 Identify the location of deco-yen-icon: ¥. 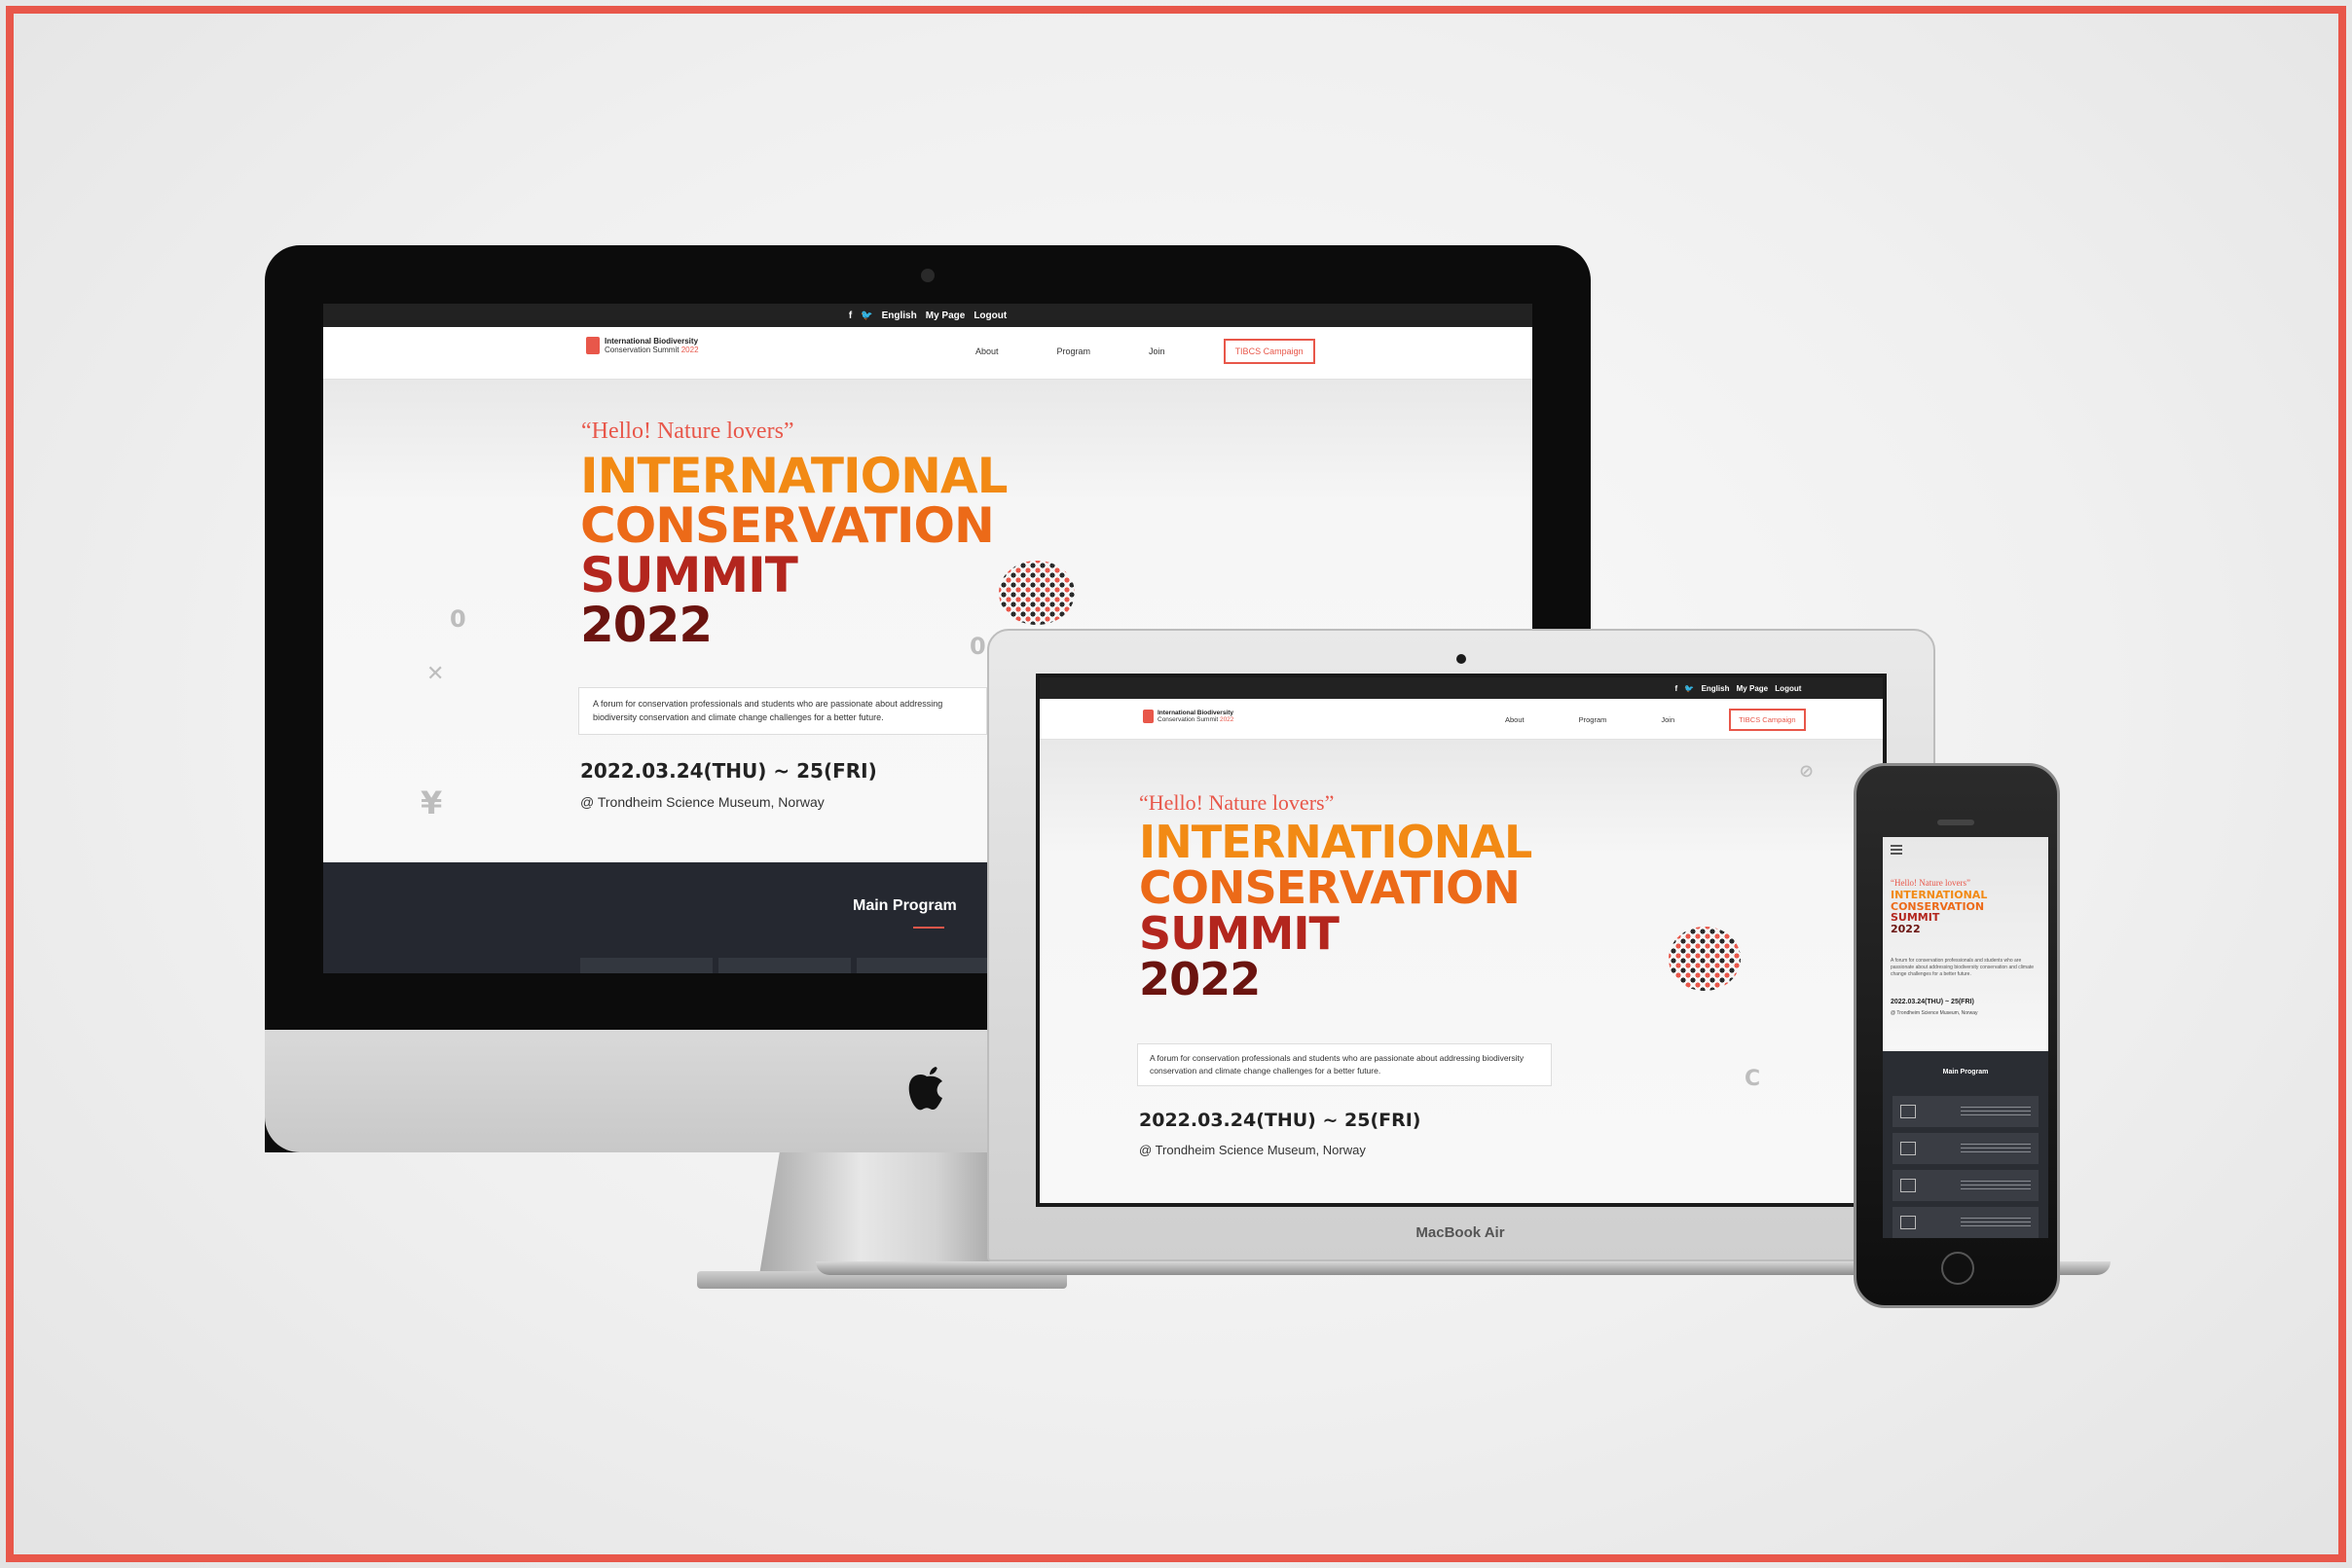
(432, 802).